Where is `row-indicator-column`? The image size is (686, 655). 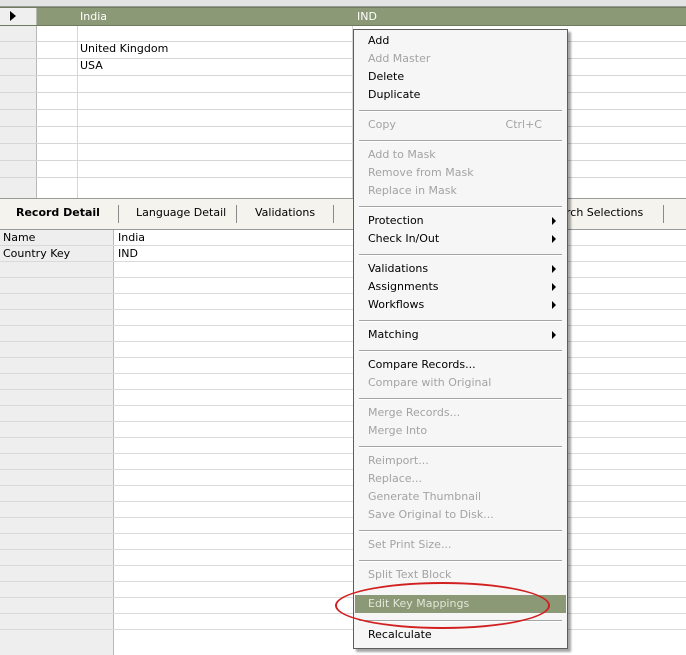
row-indicator-column is located at coordinates (18, 102).